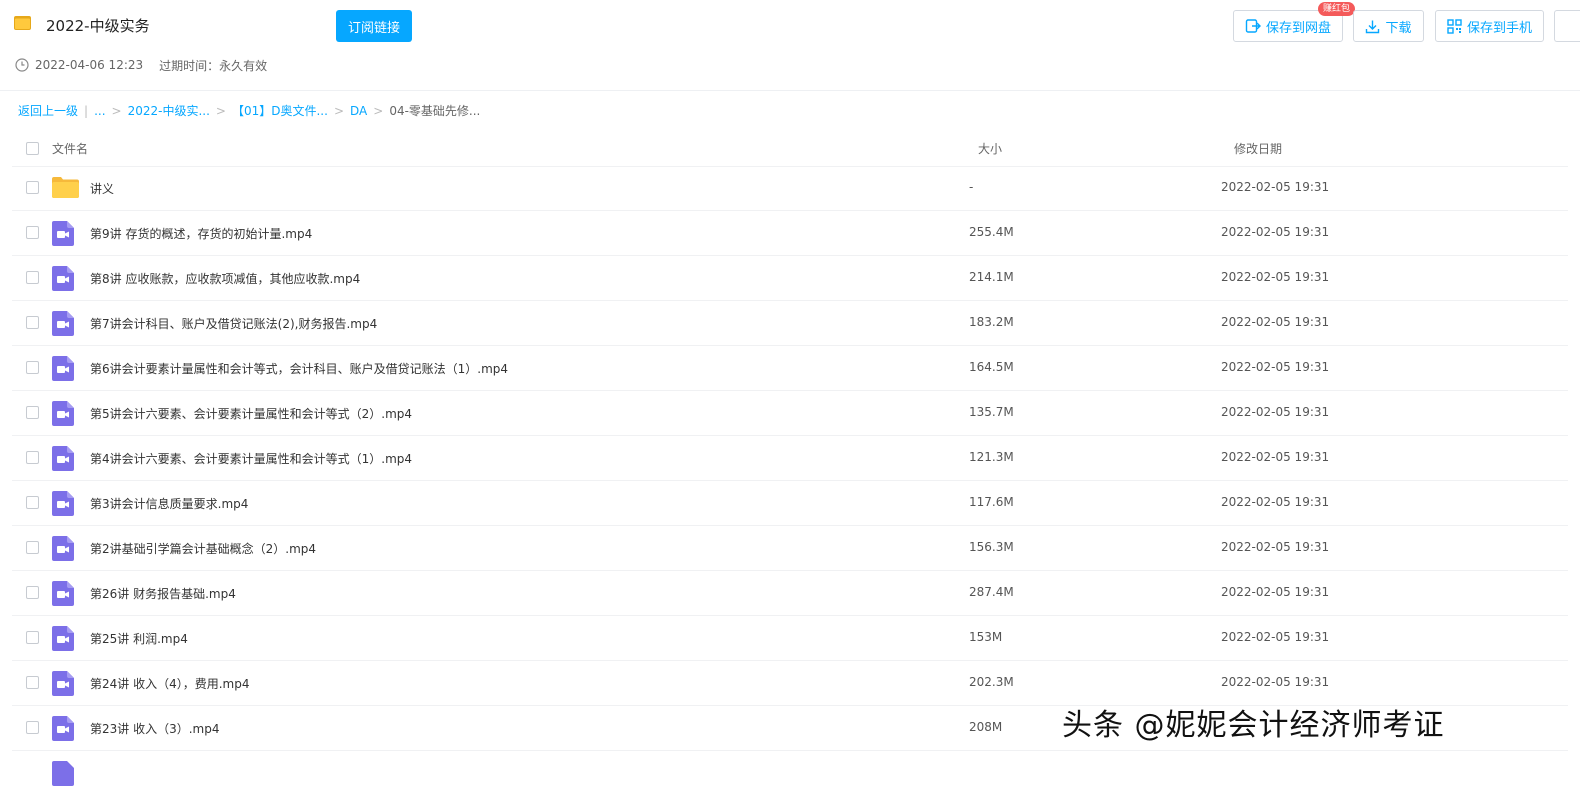 This screenshot has height=786, width=1580. I want to click on watermark: 头条 @妮妮会计经济师考证, so click(1253, 725).